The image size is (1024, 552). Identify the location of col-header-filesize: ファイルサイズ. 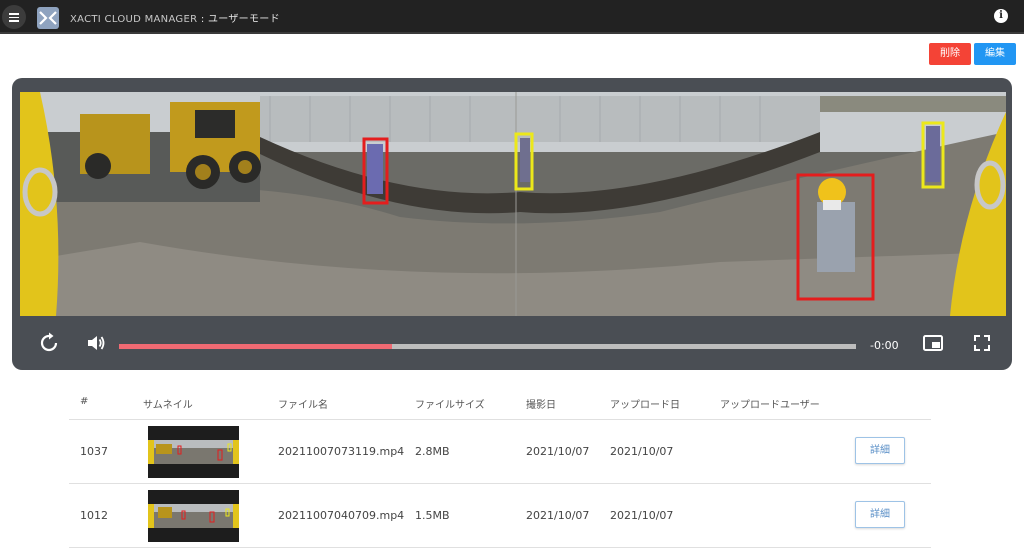
(450, 405).